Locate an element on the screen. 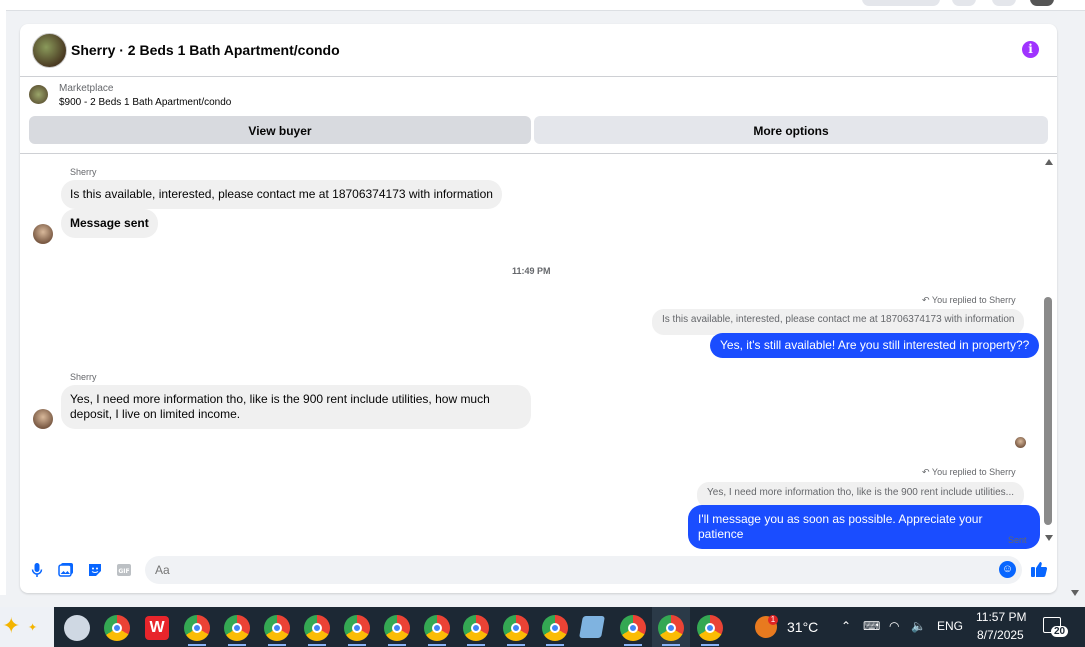 This screenshot has height=647, width=1085. scroll-up-arrow is located at coordinates (1049, 162).